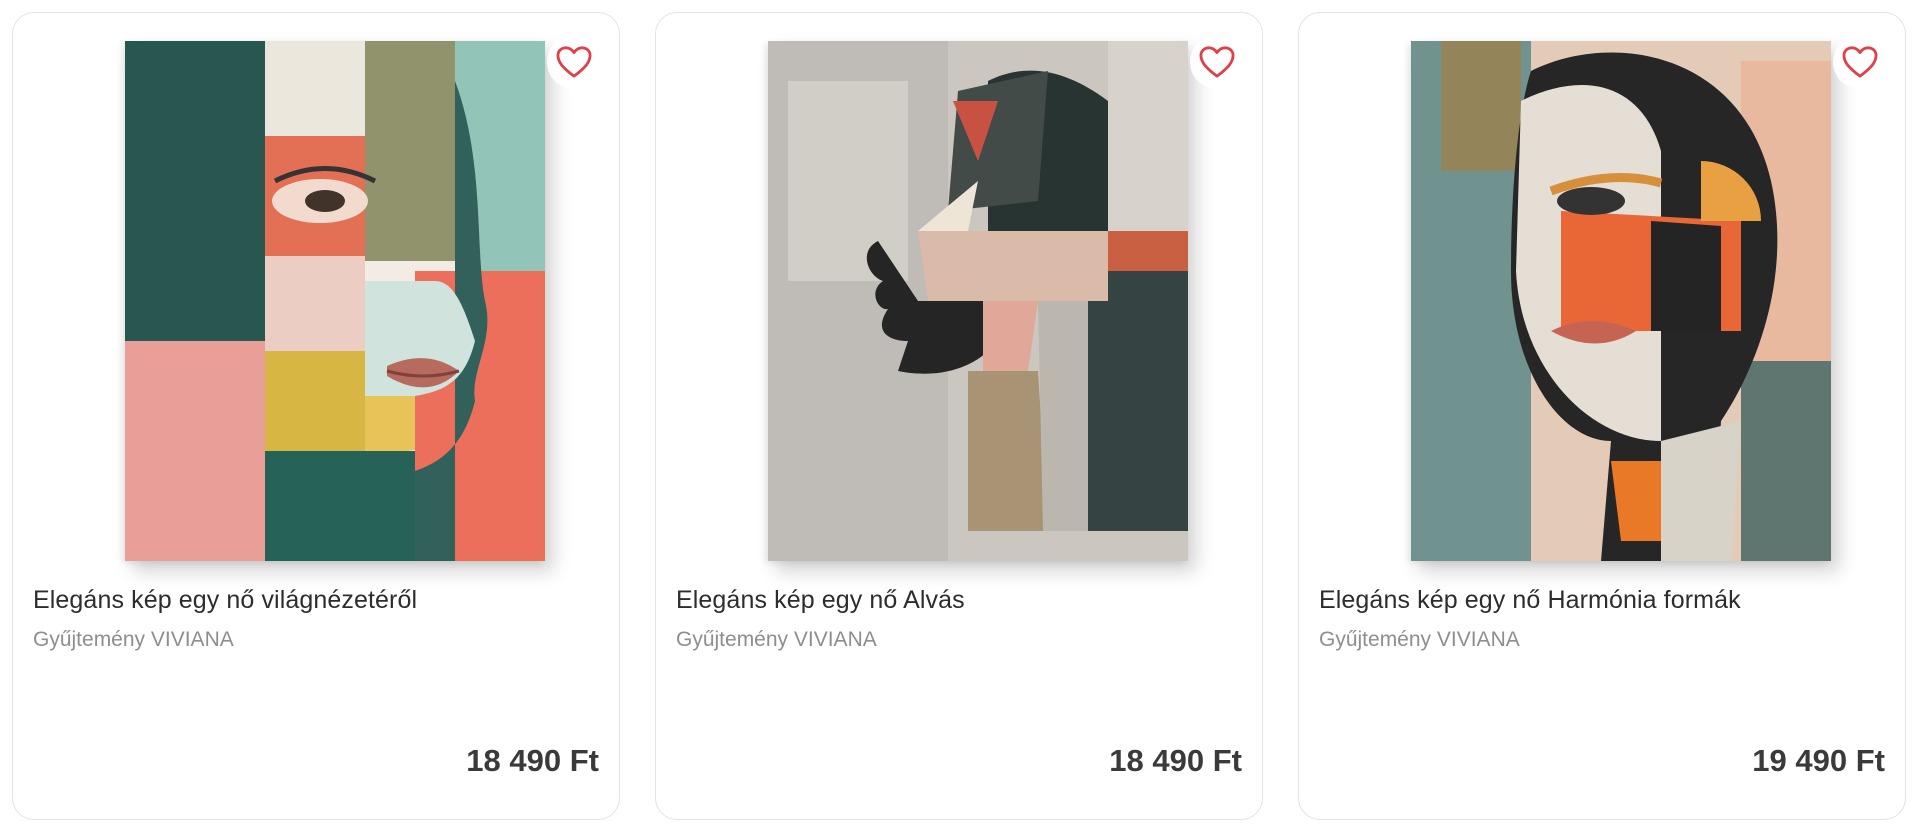 This screenshot has height=826, width=1920. Describe the element at coordinates (961, 600) in the screenshot. I see `product-title: Elegáns kép egy nő Alvás` at that location.